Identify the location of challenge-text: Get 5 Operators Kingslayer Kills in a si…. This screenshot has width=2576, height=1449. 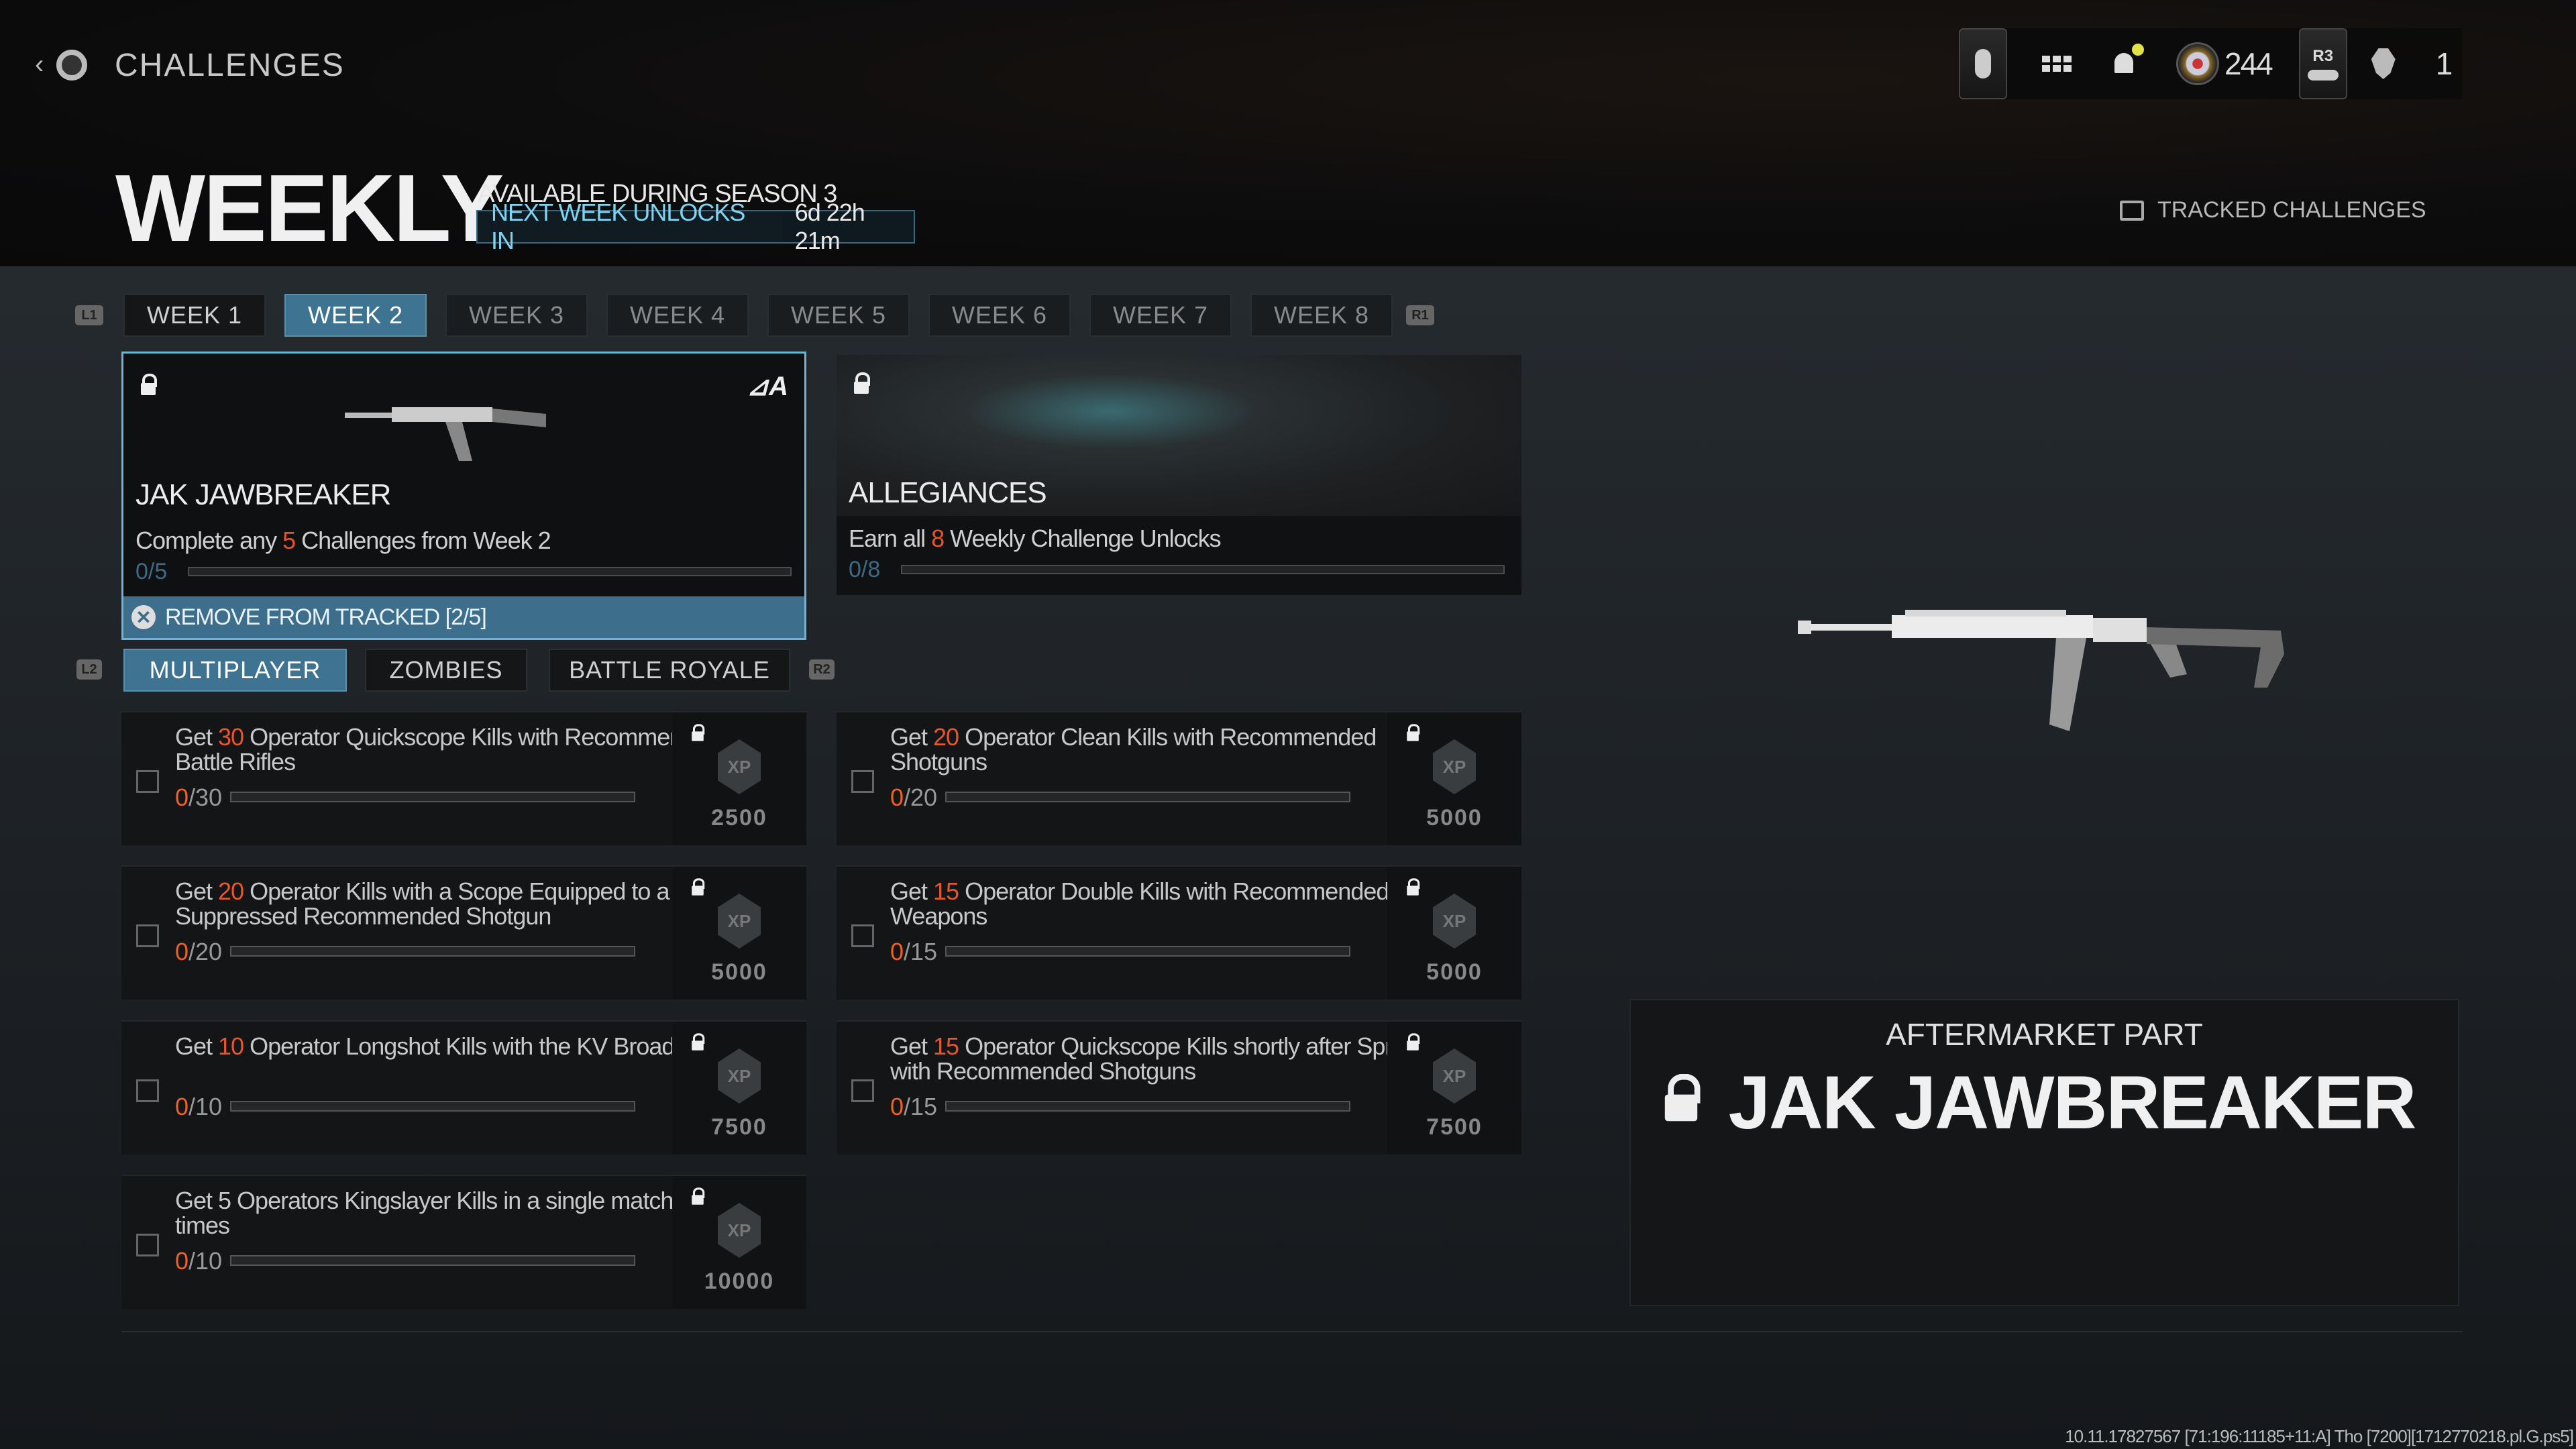
(440, 1213).